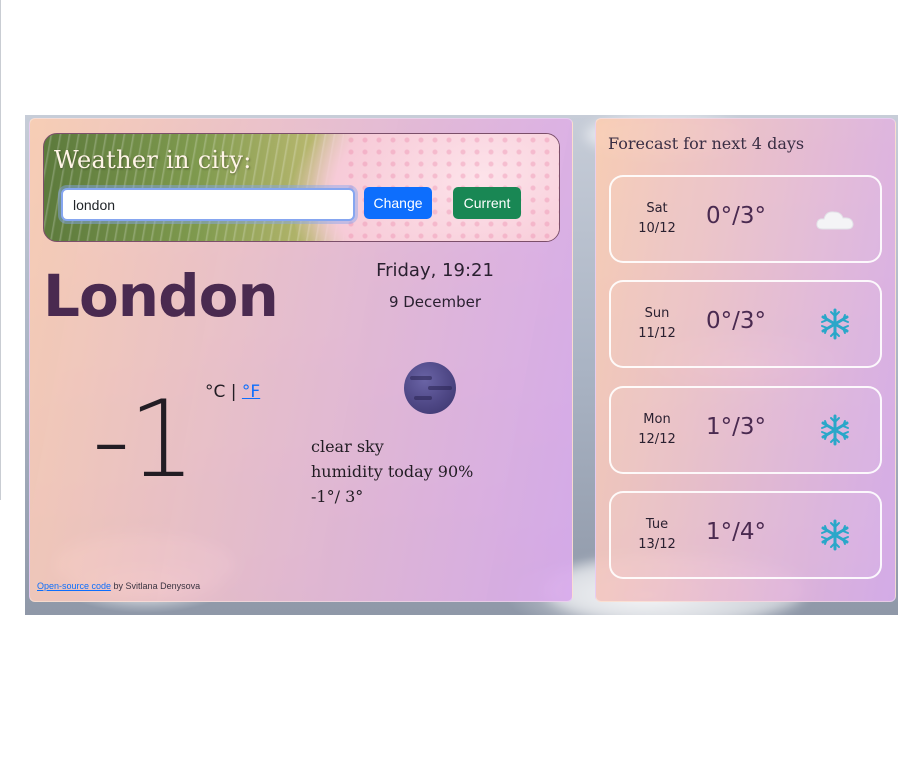  I want to click on forecast-temperature: 1°/3°, so click(736, 427).